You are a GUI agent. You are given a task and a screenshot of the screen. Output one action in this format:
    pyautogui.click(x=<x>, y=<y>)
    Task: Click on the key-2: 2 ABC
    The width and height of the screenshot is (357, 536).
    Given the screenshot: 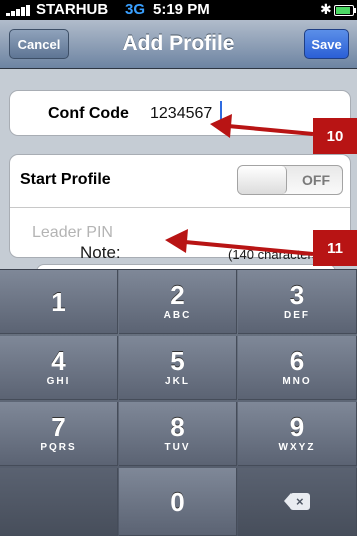 What is the action you would take?
    pyautogui.click(x=178, y=302)
    